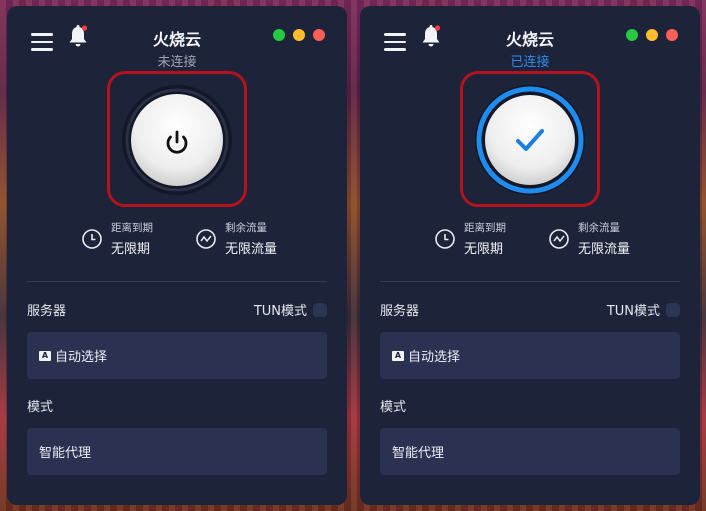 Image resolution: width=706 pixels, height=511 pixels. Describe the element at coordinates (530, 140) in the screenshot. I see `connect-button` at that location.